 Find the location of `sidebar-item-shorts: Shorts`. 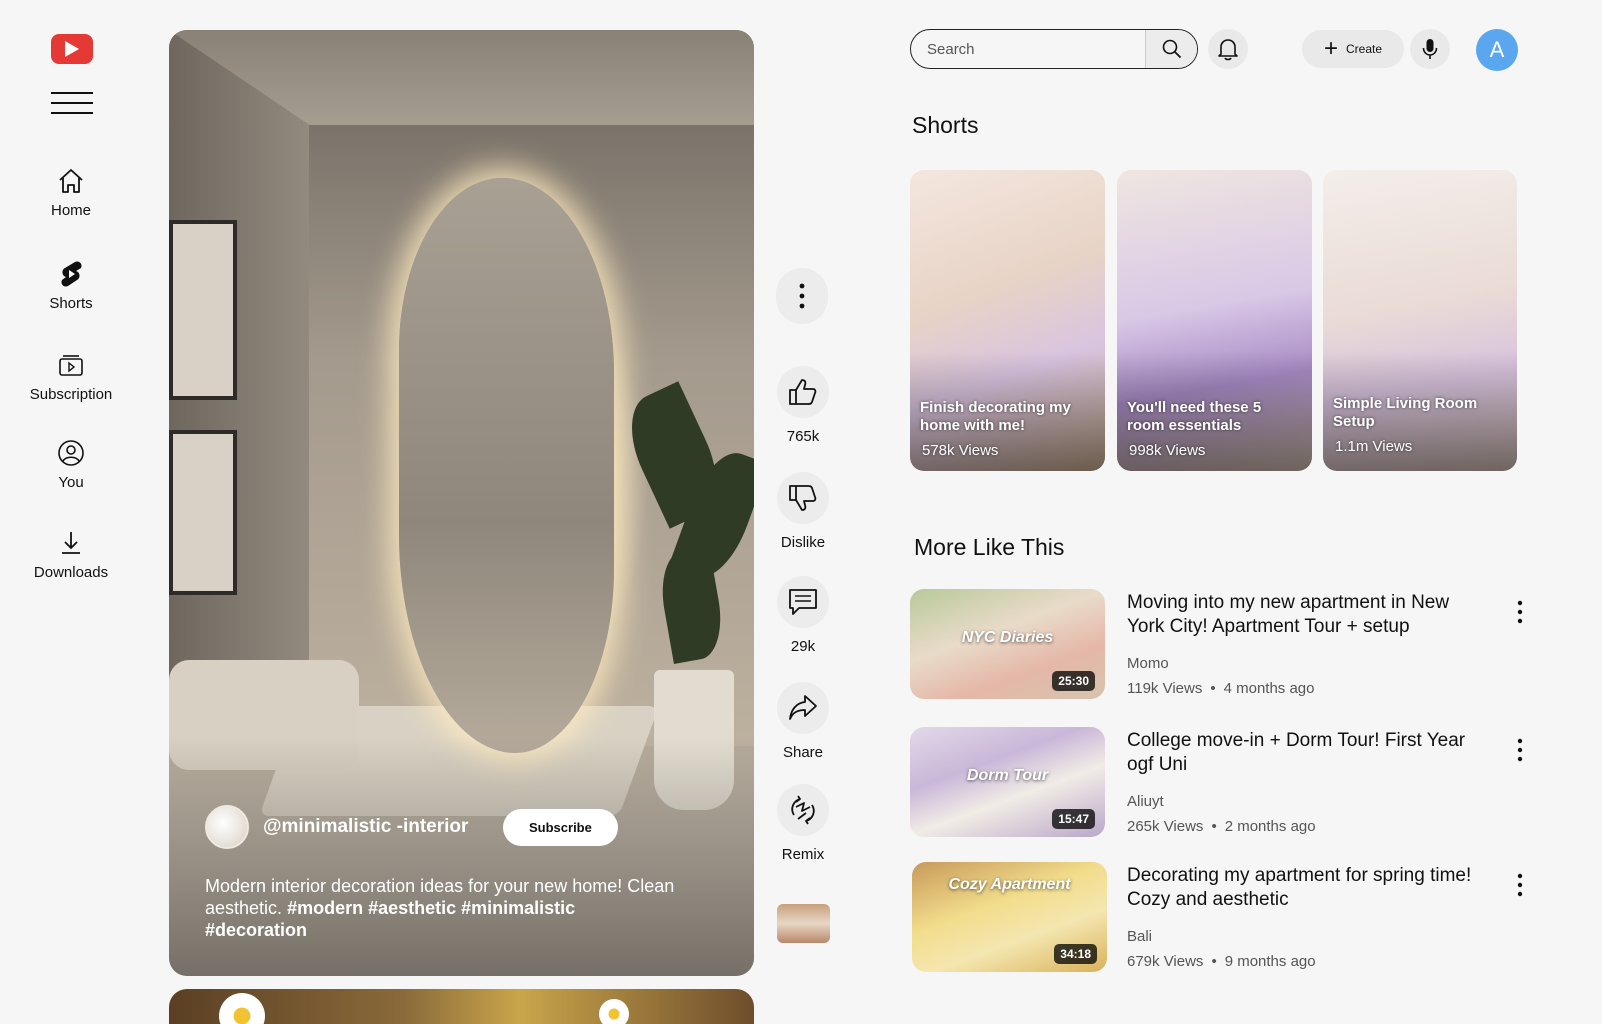

sidebar-item-shorts: Shorts is located at coordinates (71, 285).